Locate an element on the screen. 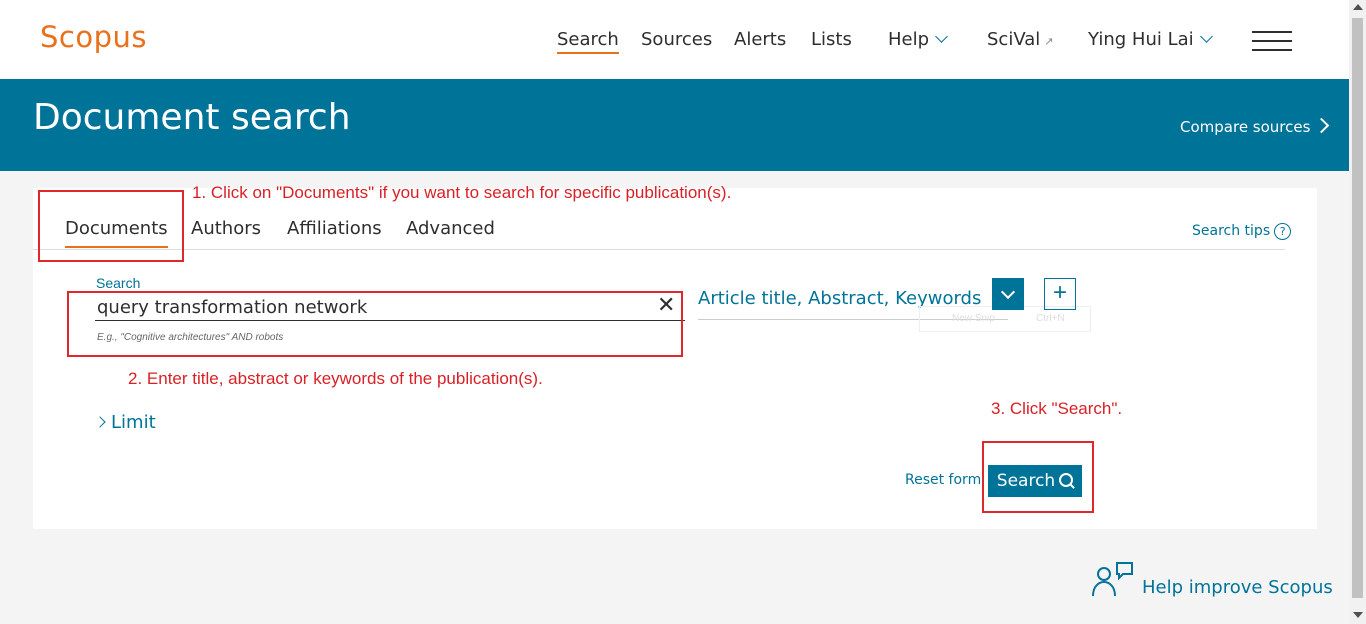 The image size is (1366, 624). tab-authors: Authors is located at coordinates (226, 228).